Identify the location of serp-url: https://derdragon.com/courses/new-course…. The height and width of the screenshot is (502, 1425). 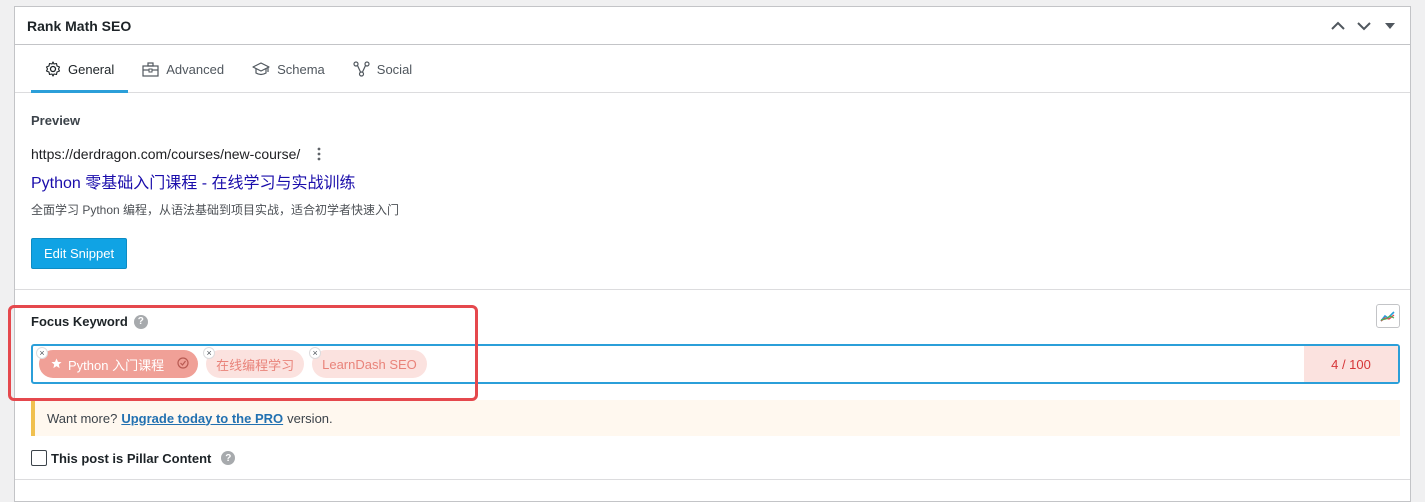
(166, 154).